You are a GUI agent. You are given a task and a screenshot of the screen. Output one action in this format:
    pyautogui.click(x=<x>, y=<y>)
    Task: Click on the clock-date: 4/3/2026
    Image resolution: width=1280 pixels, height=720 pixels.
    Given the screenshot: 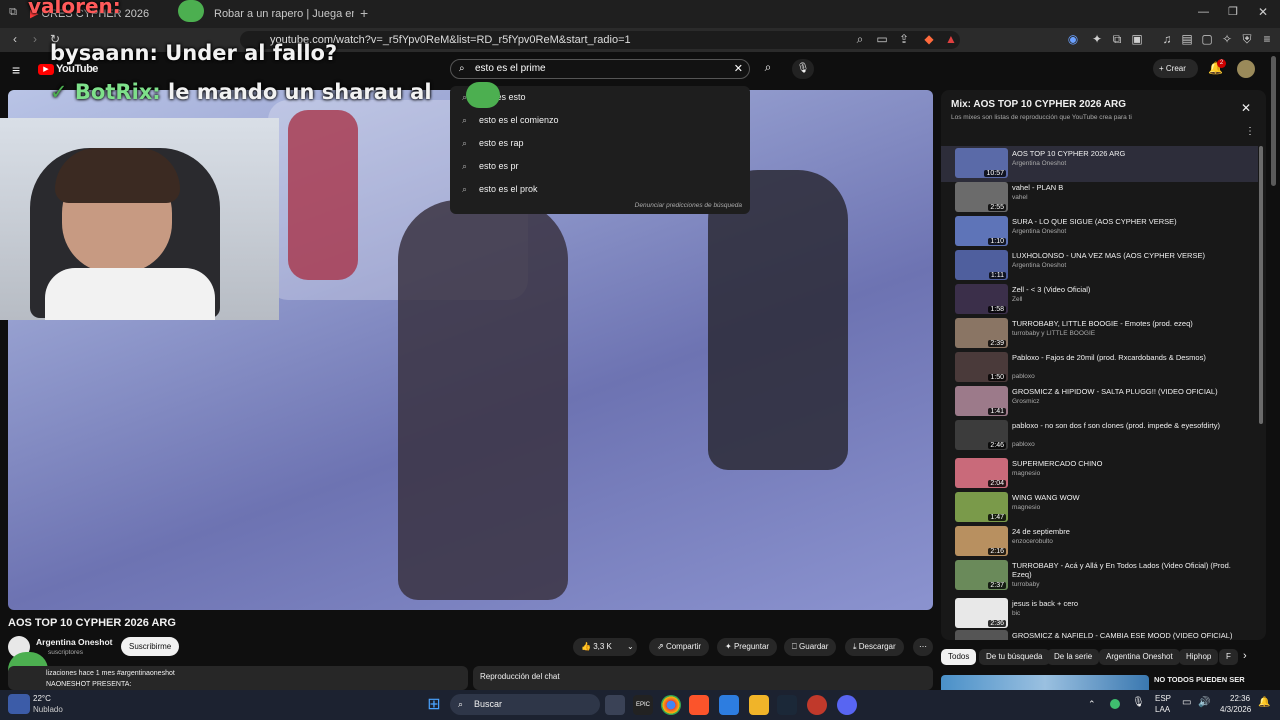 What is the action you would take?
    pyautogui.click(x=1235, y=709)
    